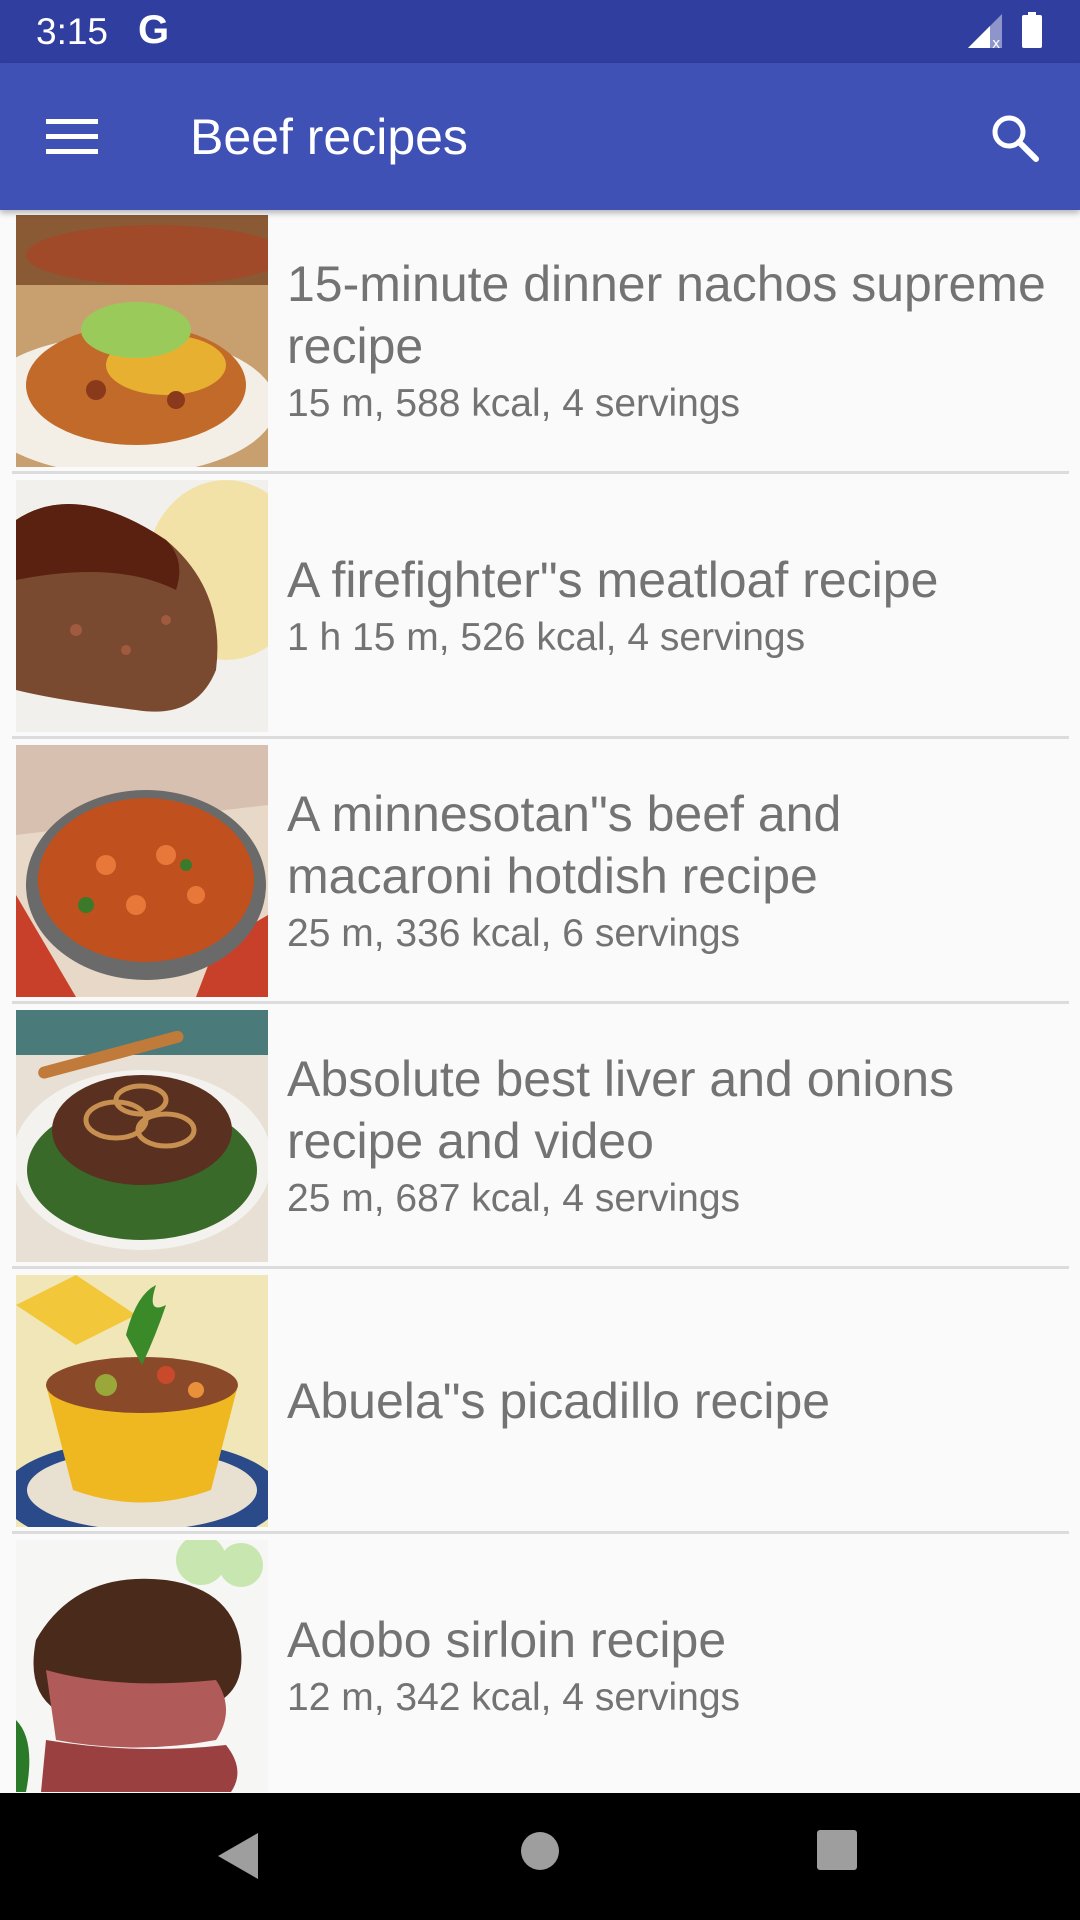  I want to click on navigation-bar, so click(540, 1856).